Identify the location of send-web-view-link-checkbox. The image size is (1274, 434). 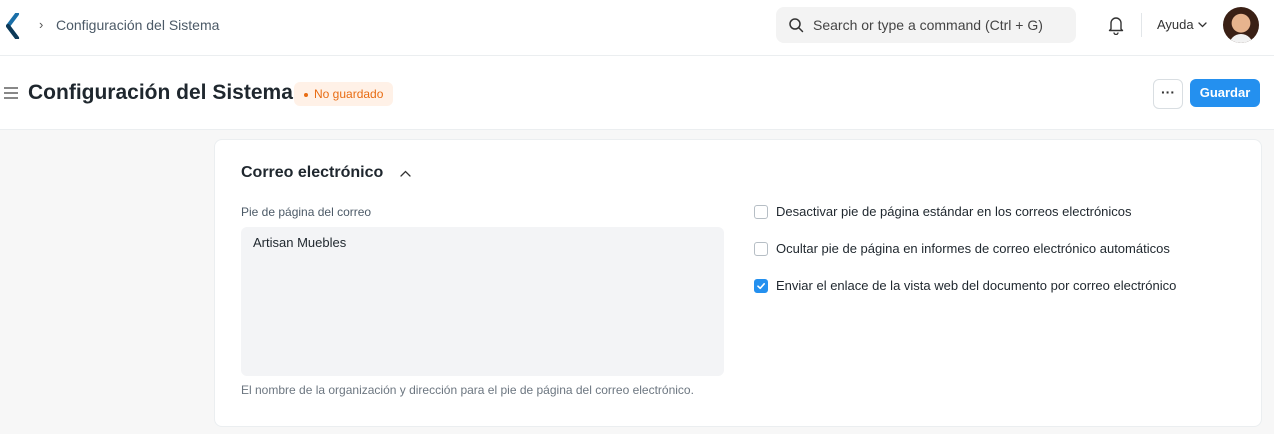
(761, 286).